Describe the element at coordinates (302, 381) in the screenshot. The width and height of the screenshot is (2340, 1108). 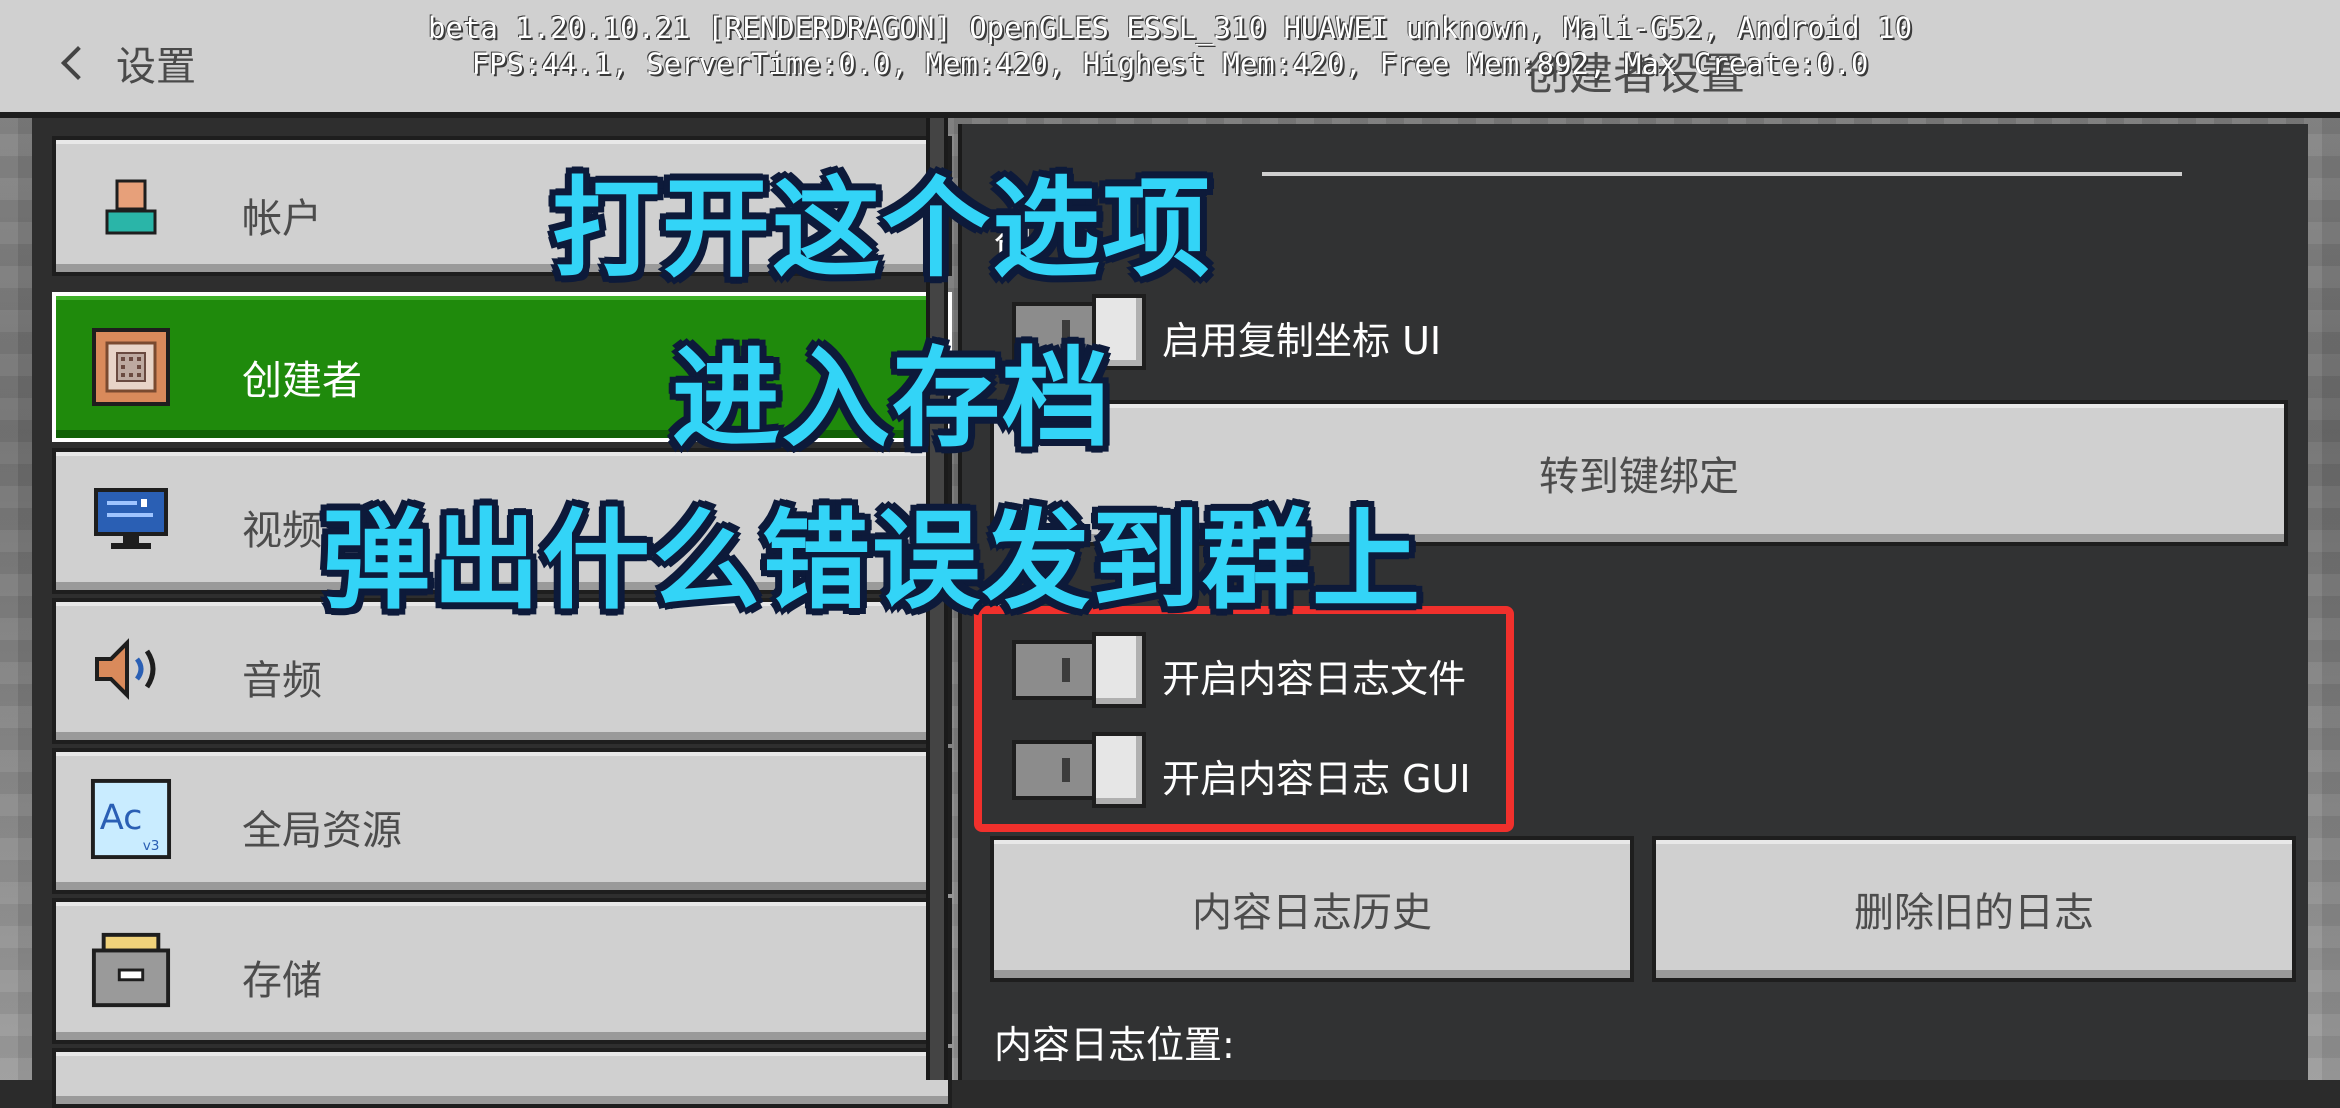
I see `sidebar-item-label: 创建者` at that location.